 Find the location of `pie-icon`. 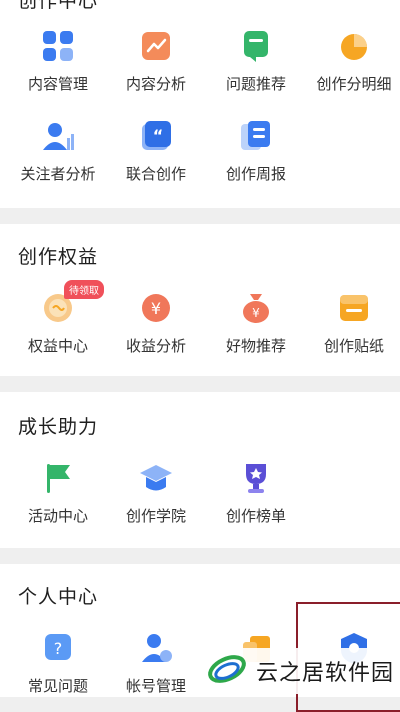

pie-icon is located at coordinates (354, 46).